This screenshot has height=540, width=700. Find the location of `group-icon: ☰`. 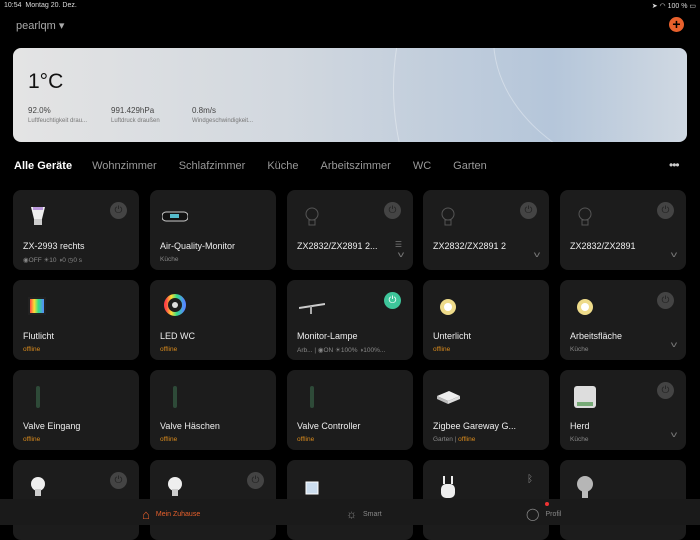

group-icon: ☰ is located at coordinates (398, 244).